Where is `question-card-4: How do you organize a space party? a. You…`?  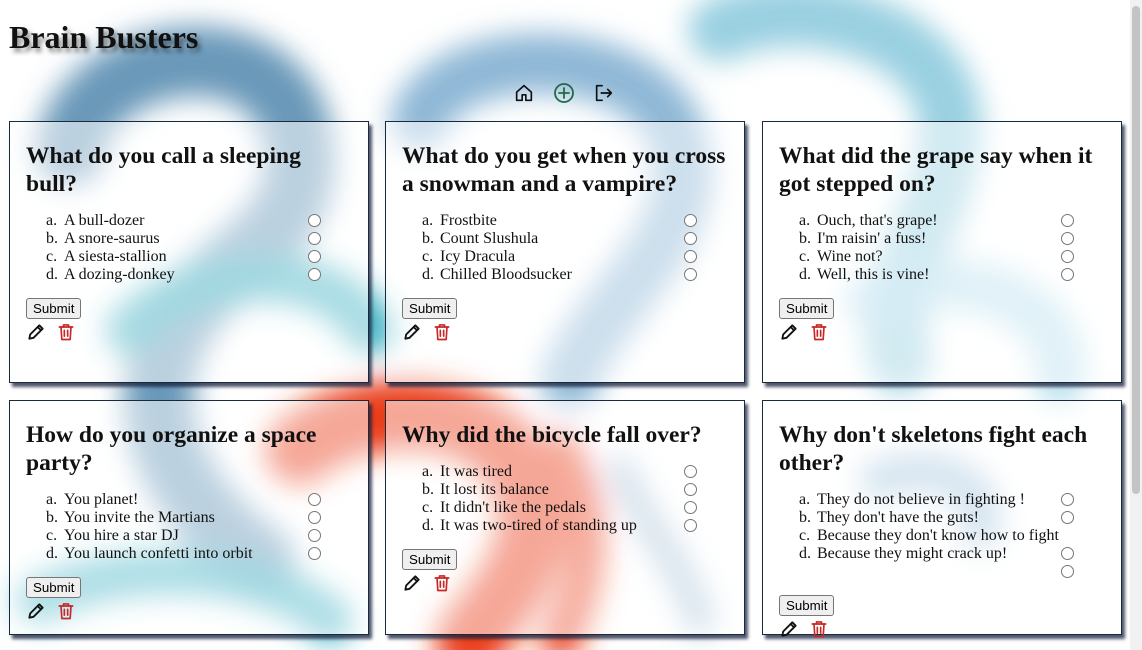 question-card-4: How do you organize a space party? a. You… is located at coordinates (189, 517).